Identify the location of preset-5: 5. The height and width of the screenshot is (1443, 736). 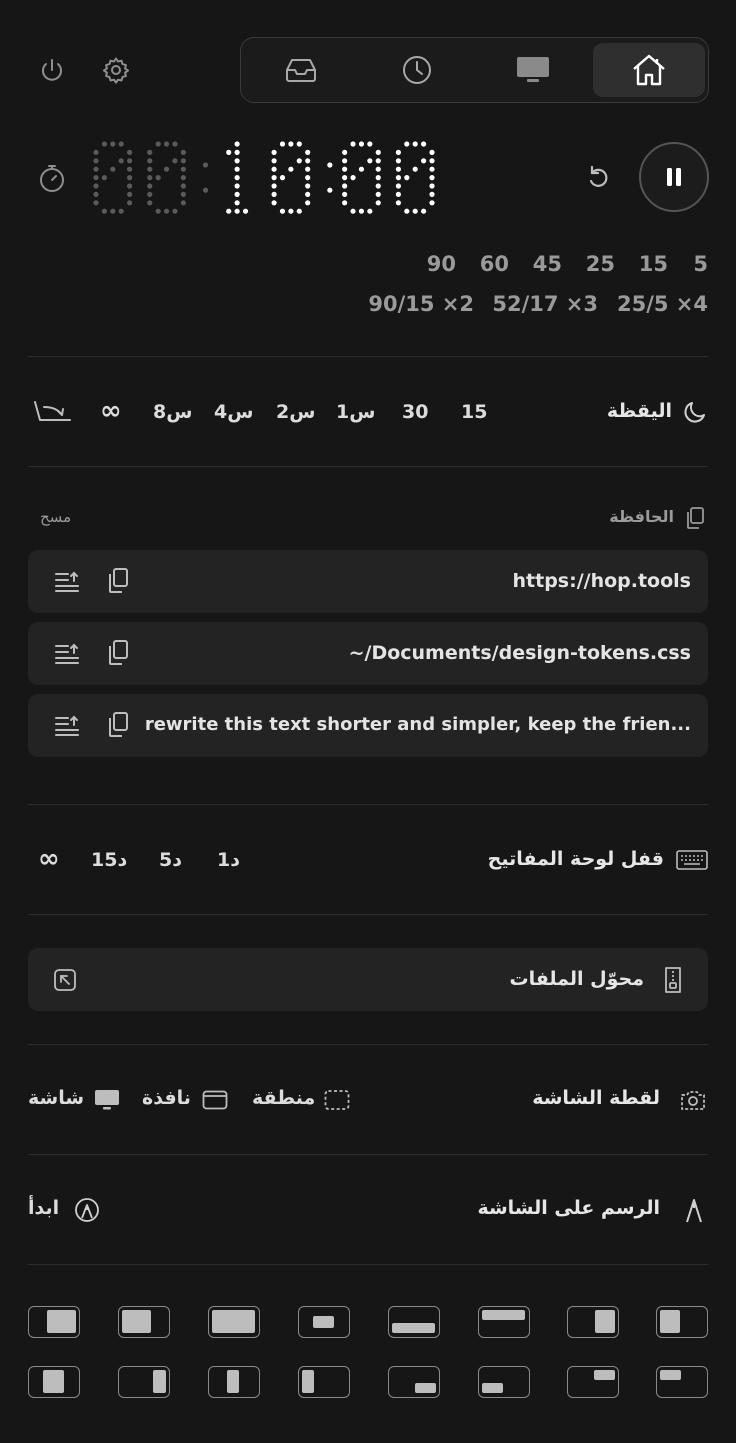
(700, 264).